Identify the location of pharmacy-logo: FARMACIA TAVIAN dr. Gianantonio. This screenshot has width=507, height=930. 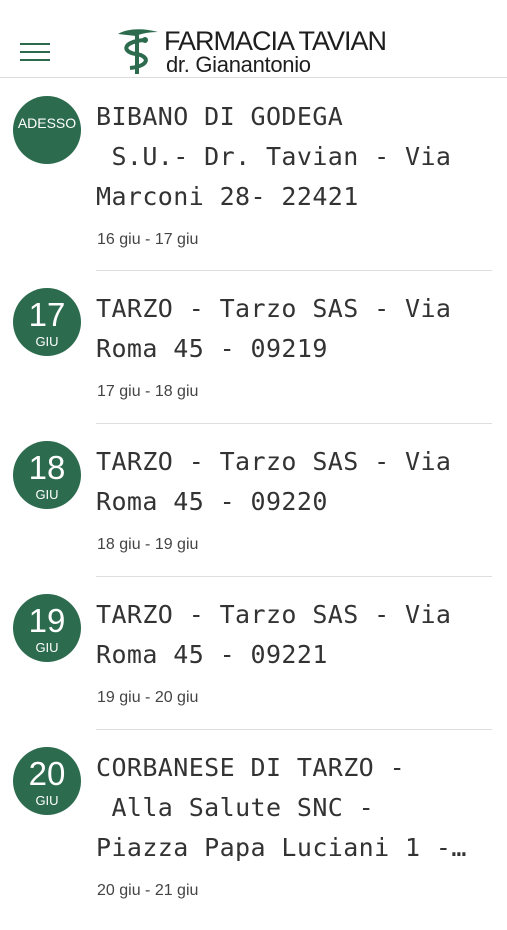
(255, 52).